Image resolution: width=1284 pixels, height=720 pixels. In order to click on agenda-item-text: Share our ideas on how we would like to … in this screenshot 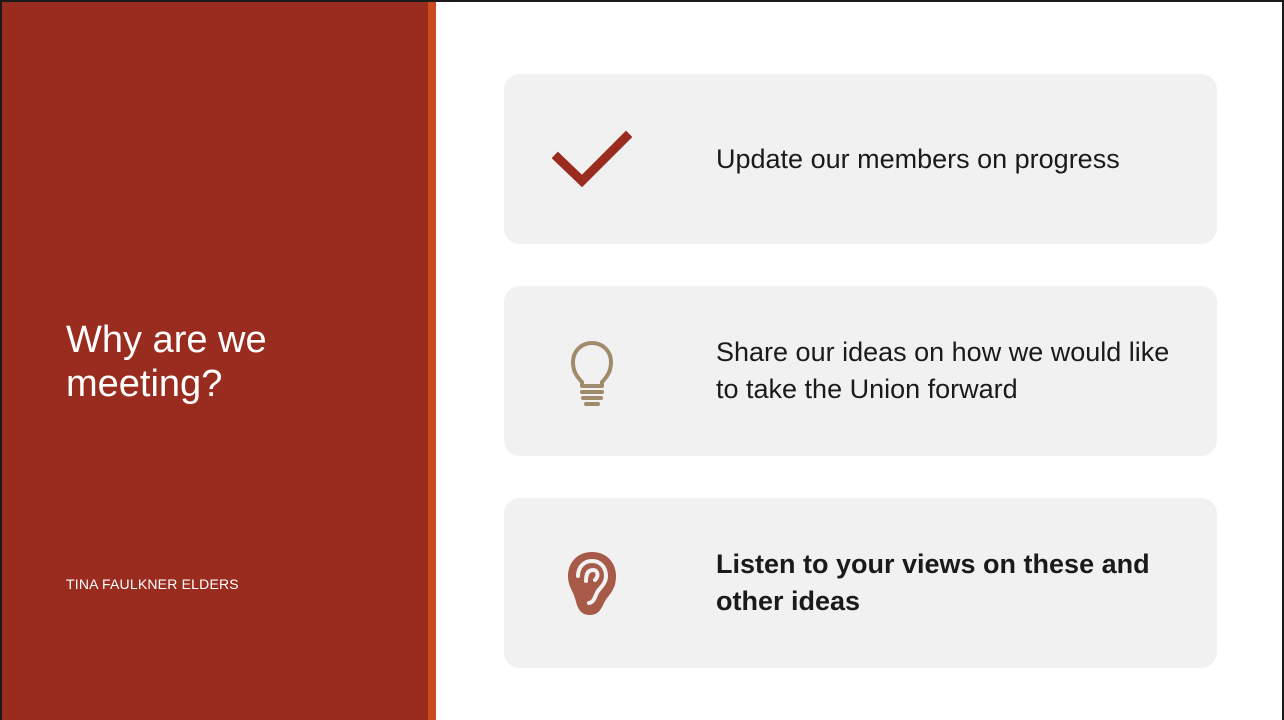, I will do `click(943, 370)`.